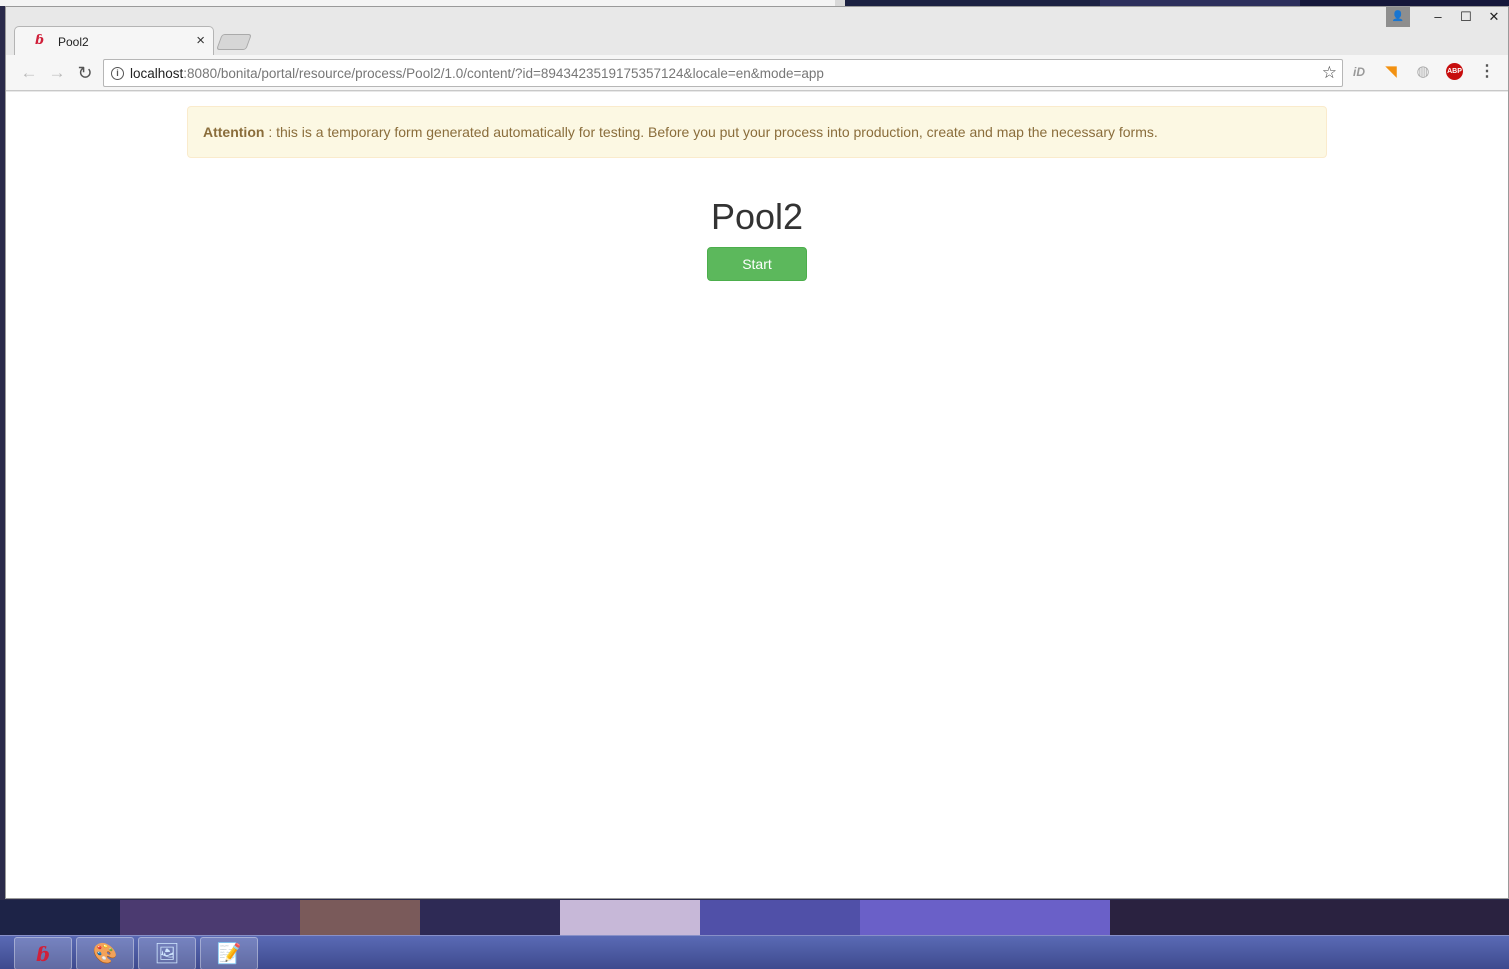  Describe the element at coordinates (1487, 72) in the screenshot. I see `browser-menu-icon: ⋮` at that location.